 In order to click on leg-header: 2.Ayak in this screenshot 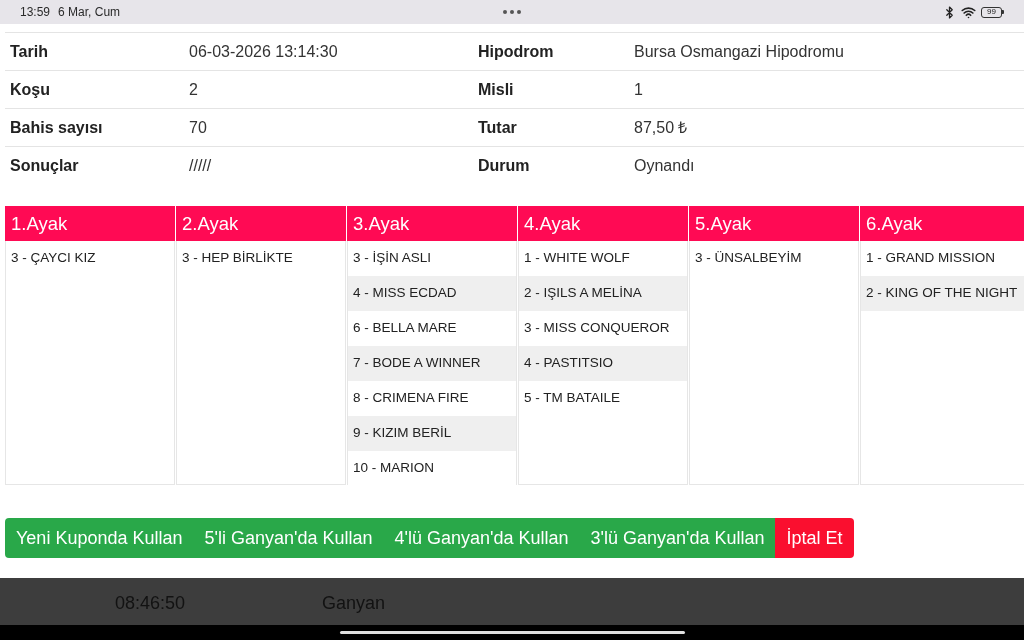, I will do `click(261, 223)`.